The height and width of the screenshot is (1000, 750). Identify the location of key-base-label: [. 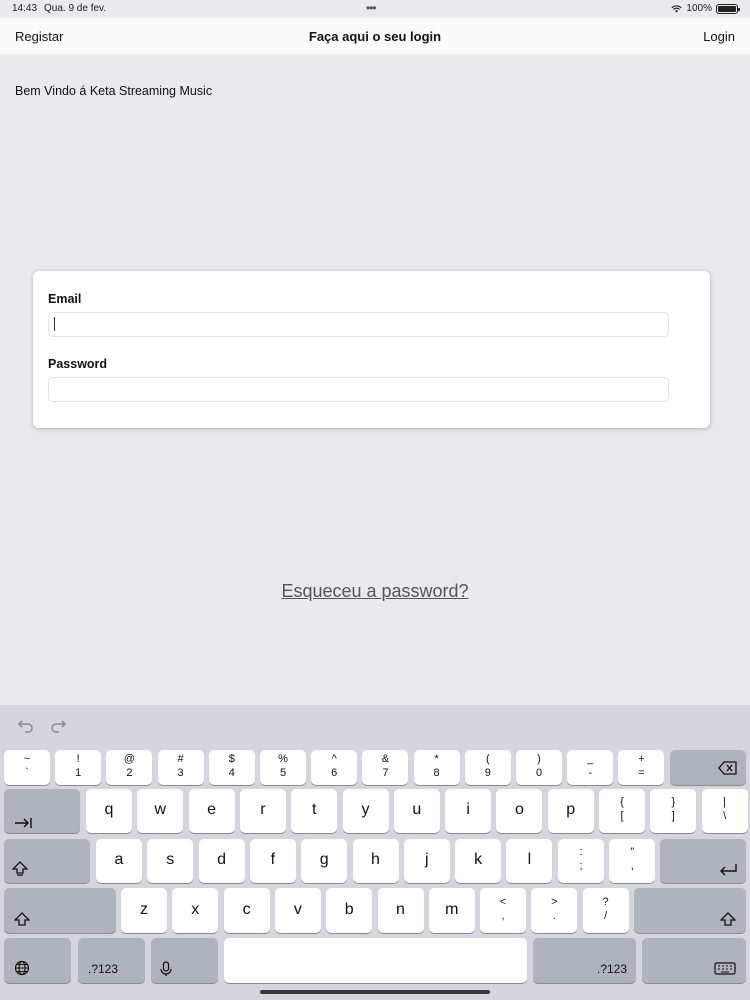
(622, 816).